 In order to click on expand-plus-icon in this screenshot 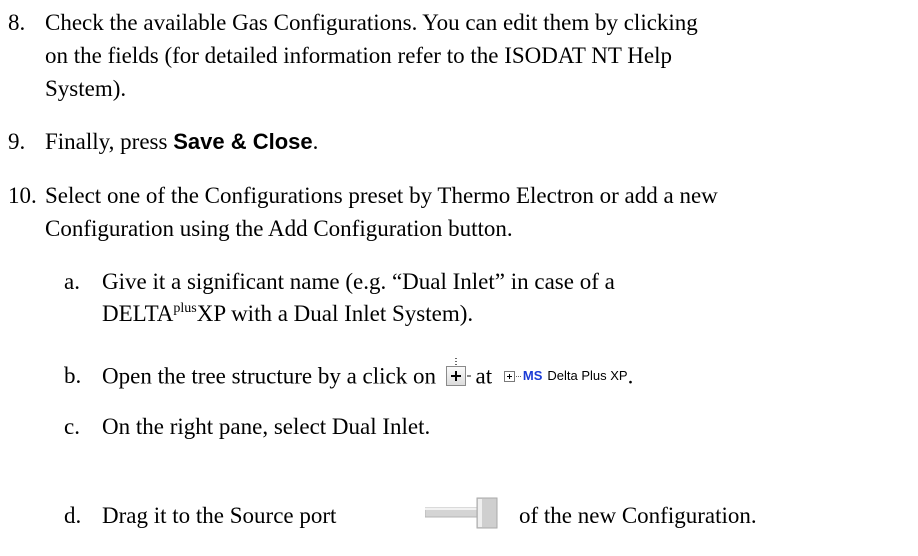, I will do `click(458, 371)`.